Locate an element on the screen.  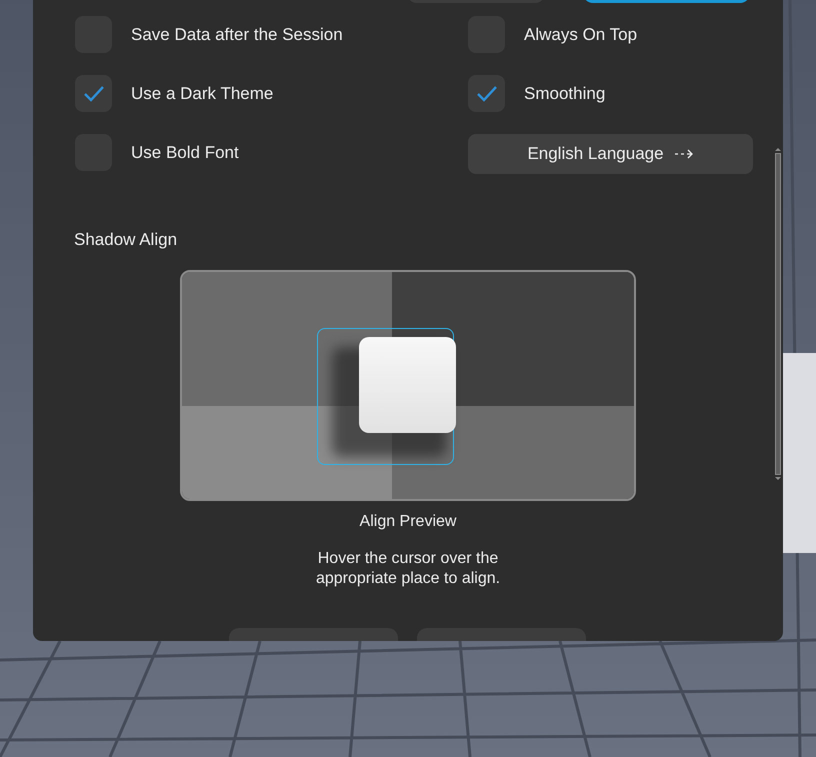
section-title: Shadow Align is located at coordinates (126, 240).